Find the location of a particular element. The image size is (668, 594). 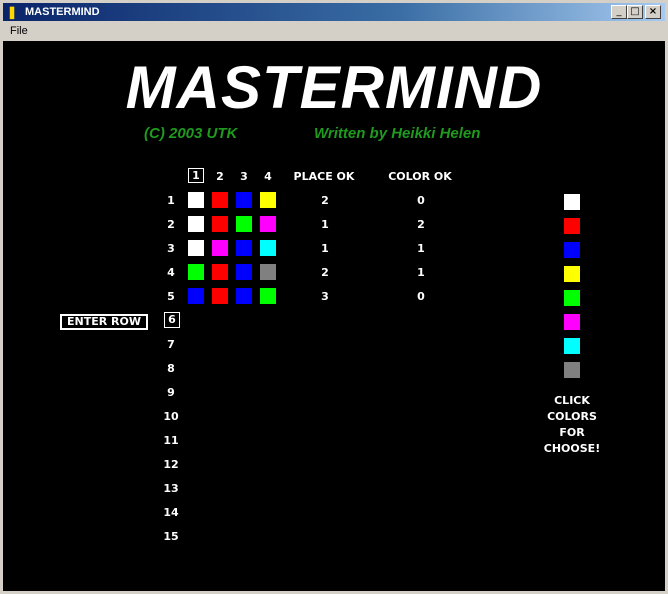

palette-color-white is located at coordinates (572, 202).